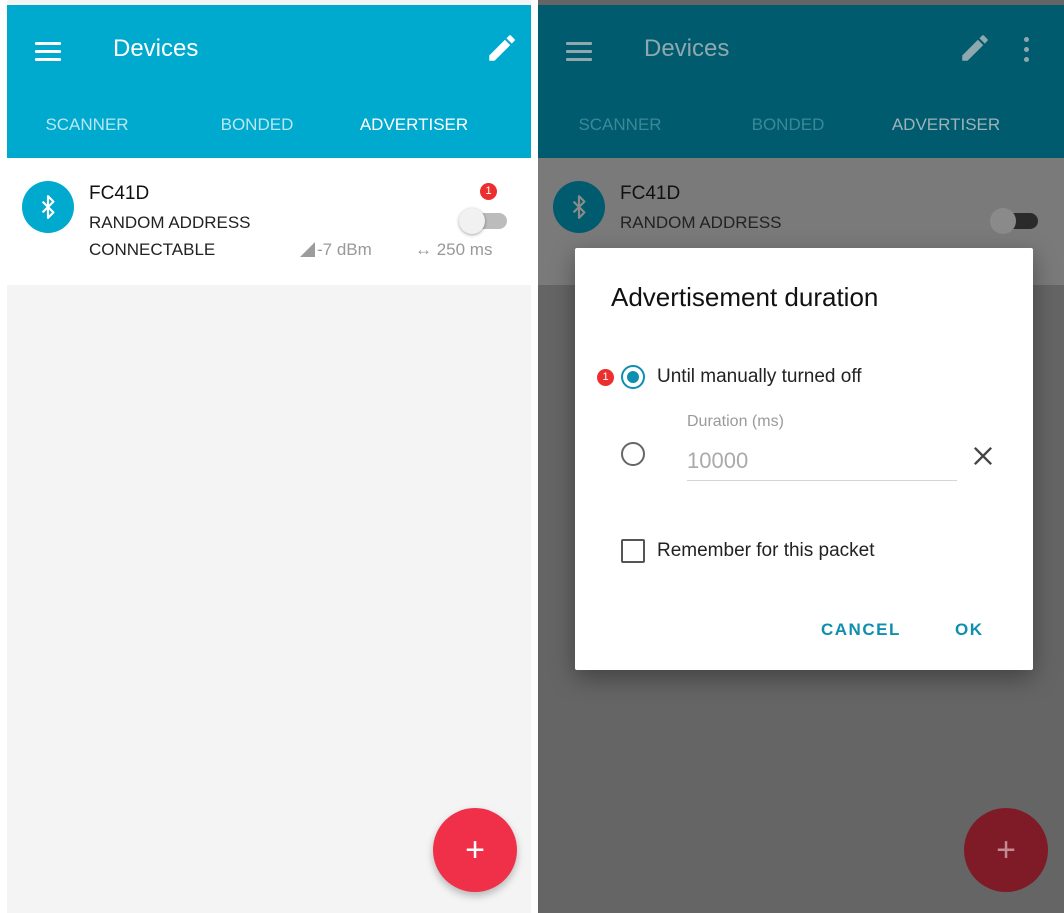 Image resolution: width=1064 pixels, height=913 pixels. I want to click on tx-power: -7 dBm, so click(336, 250).